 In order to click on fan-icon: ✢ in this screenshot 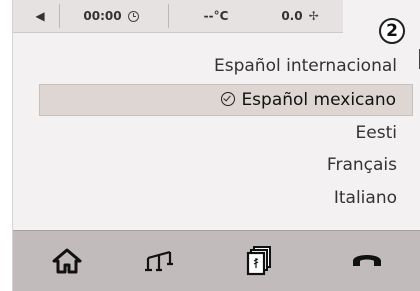, I will do `click(313, 16)`.